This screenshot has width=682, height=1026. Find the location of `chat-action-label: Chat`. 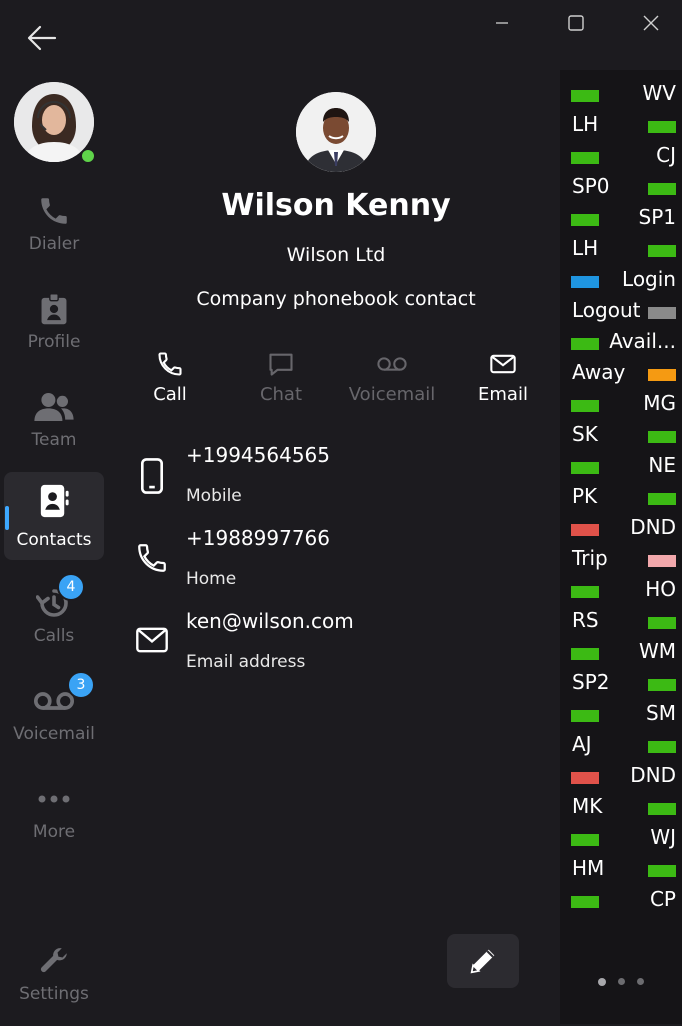

chat-action-label: Chat is located at coordinates (281, 394).